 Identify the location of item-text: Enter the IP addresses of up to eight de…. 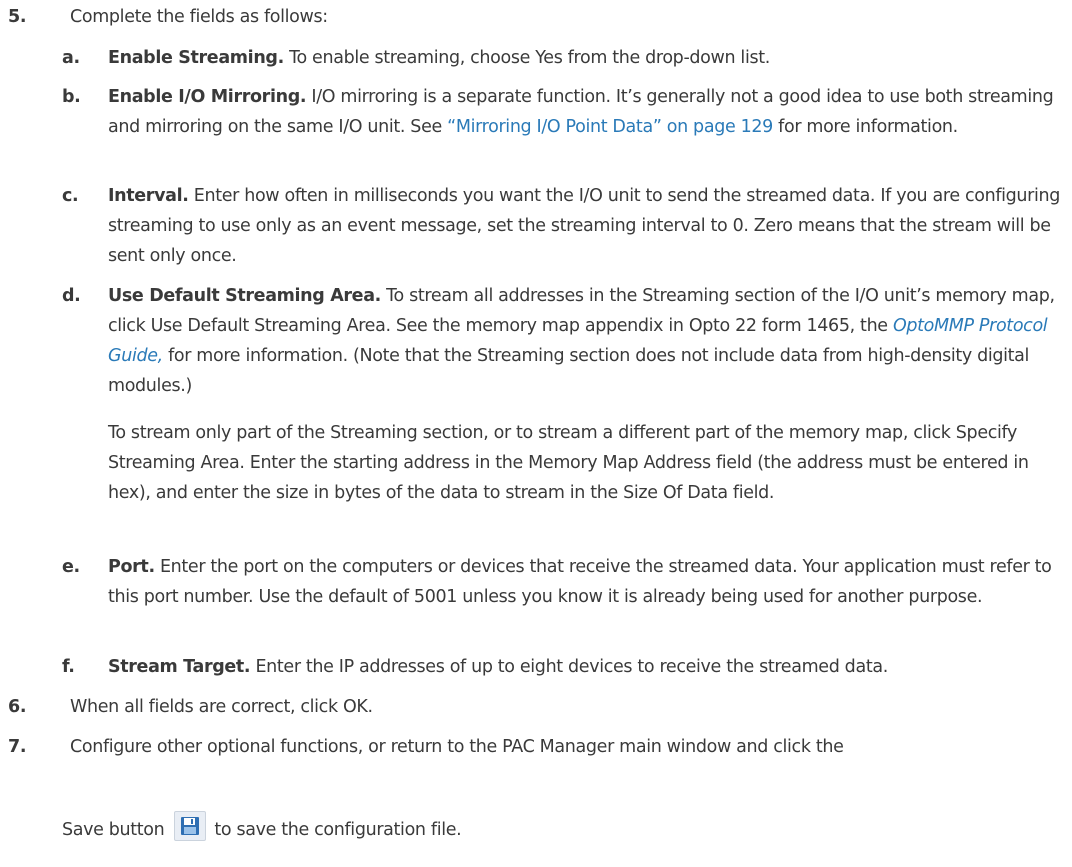
(569, 667).